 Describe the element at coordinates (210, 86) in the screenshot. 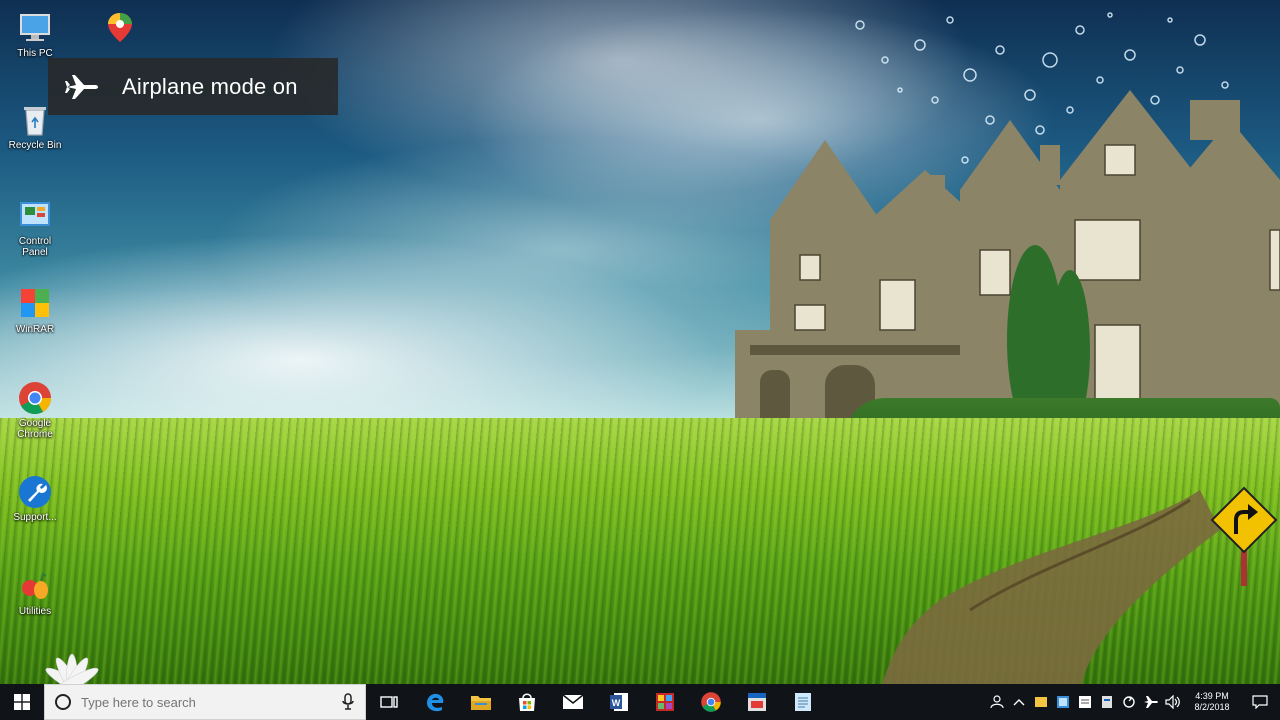

I see `toast-message: Airplane mode on` at that location.